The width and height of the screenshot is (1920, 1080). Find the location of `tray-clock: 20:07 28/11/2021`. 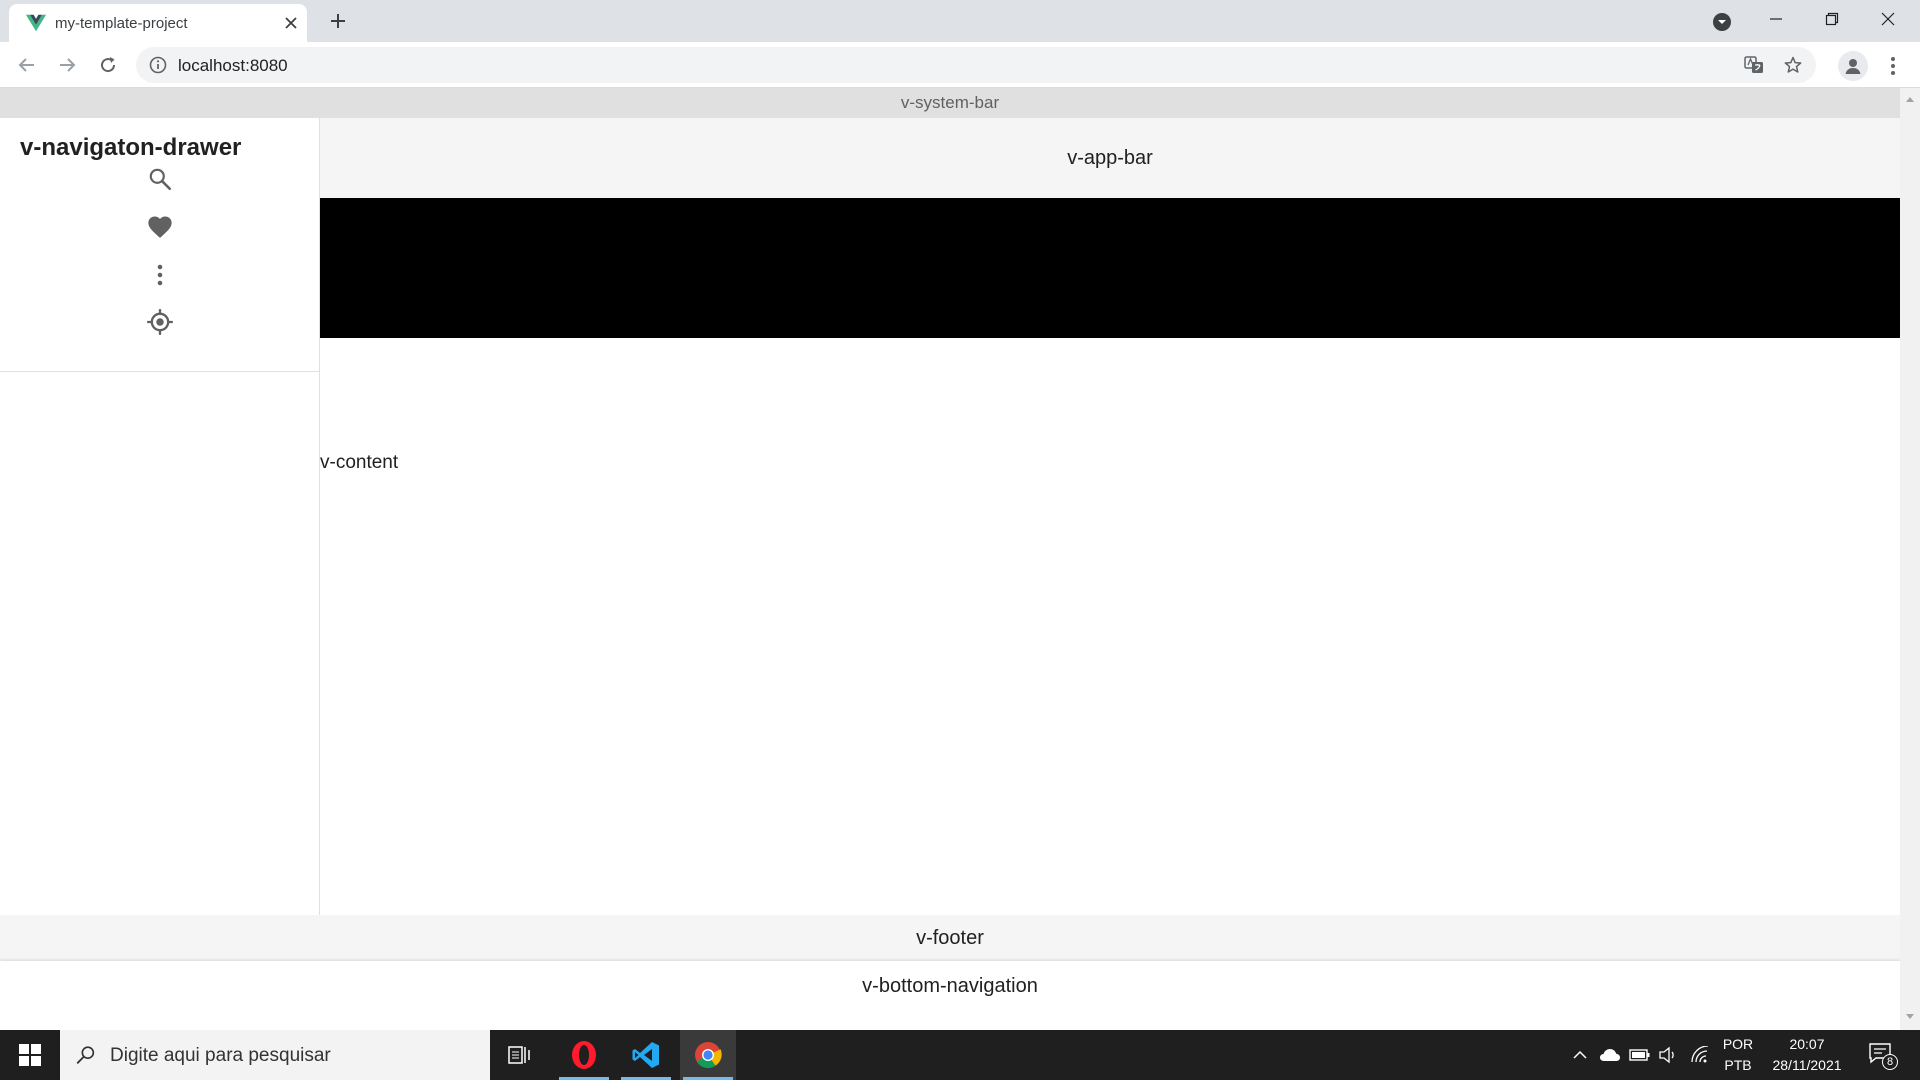

tray-clock: 20:07 28/11/2021 is located at coordinates (1807, 1055).